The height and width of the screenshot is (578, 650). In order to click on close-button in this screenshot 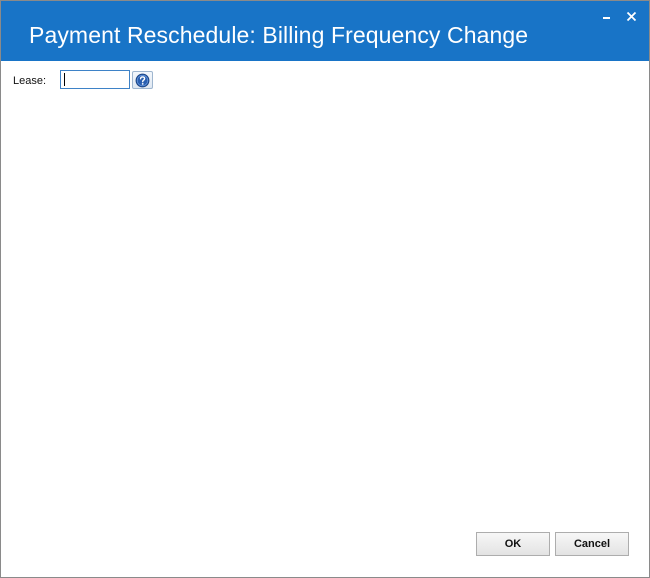, I will do `click(631, 17)`.